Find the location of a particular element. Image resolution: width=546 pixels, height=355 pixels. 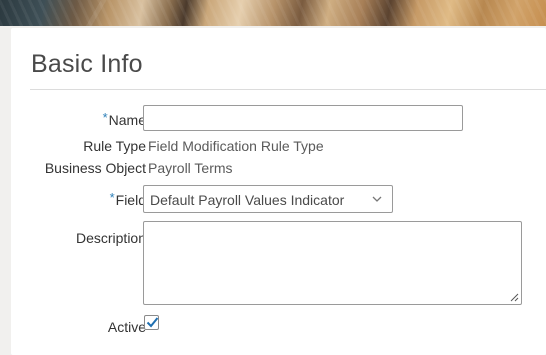

name-row: *Name is located at coordinates (278, 119).